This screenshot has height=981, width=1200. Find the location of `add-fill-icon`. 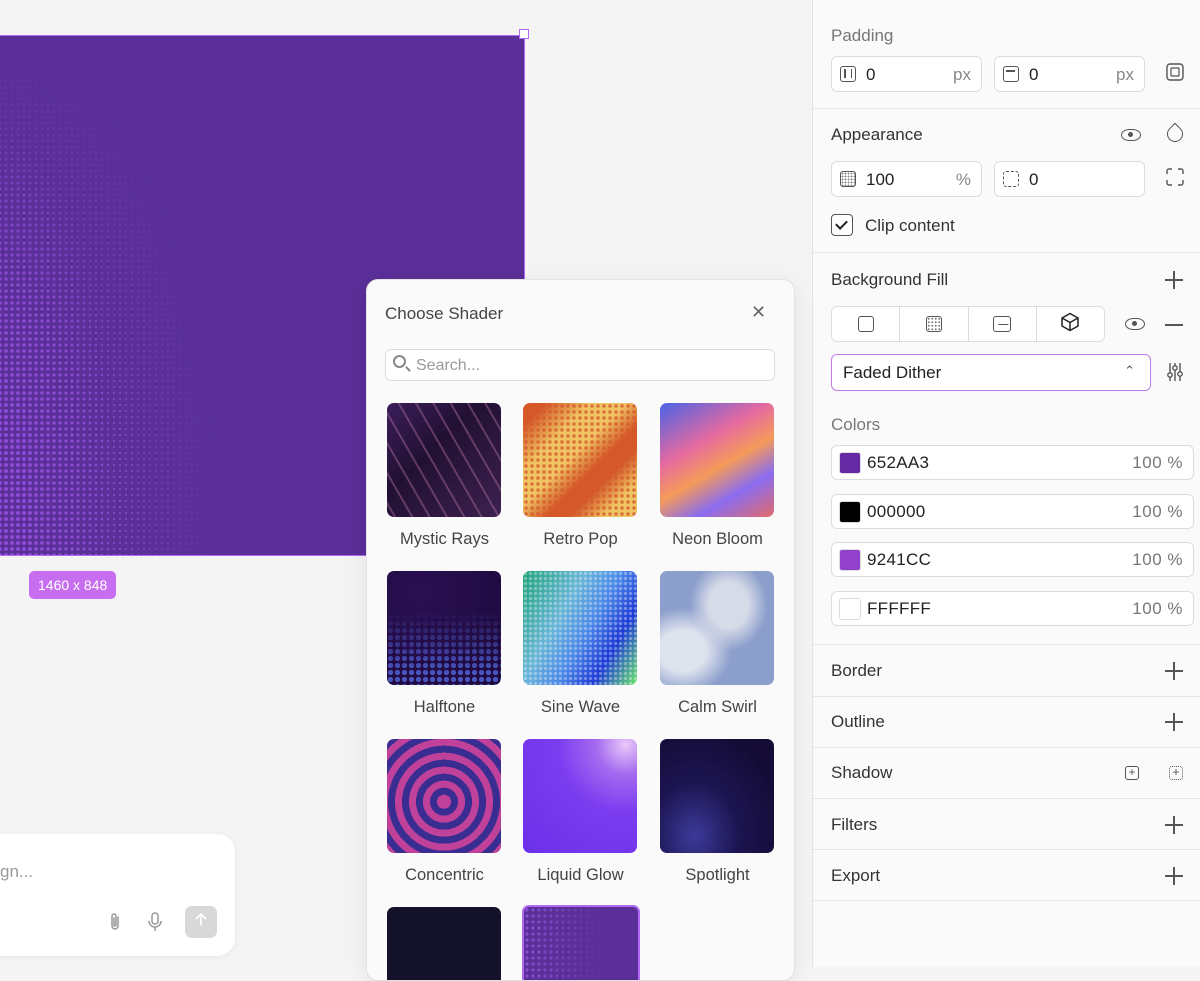

add-fill-icon is located at coordinates (1175, 280).